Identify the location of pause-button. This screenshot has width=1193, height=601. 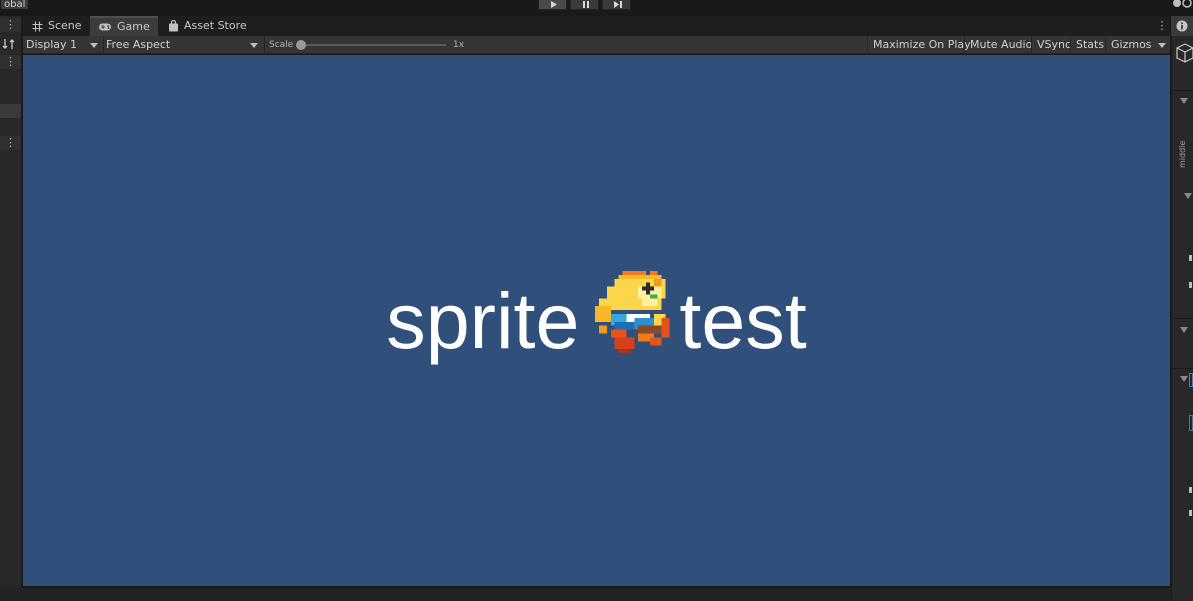
(584, 5).